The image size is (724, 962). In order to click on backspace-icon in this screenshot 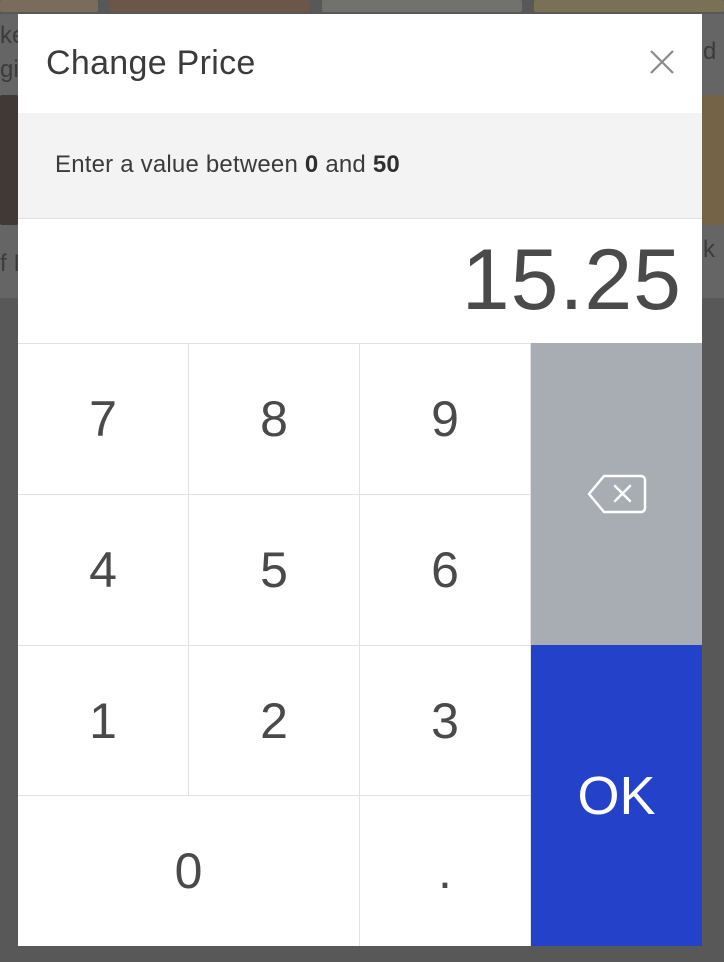, I will do `click(616, 494)`.